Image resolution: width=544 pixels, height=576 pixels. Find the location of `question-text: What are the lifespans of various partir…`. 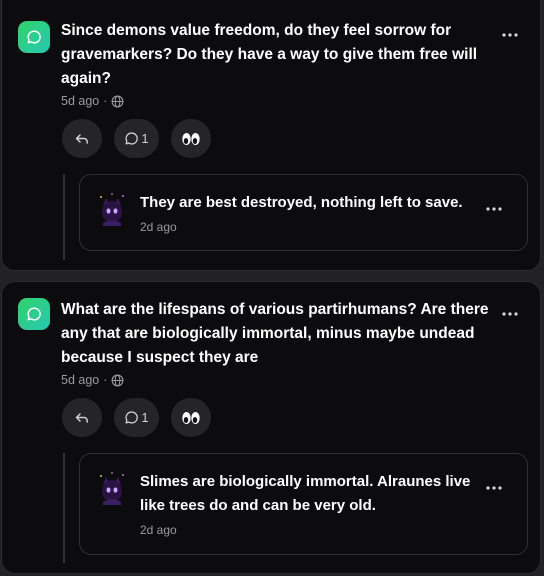

question-text: What are the lifespans of various partir… is located at coordinates (275, 333).